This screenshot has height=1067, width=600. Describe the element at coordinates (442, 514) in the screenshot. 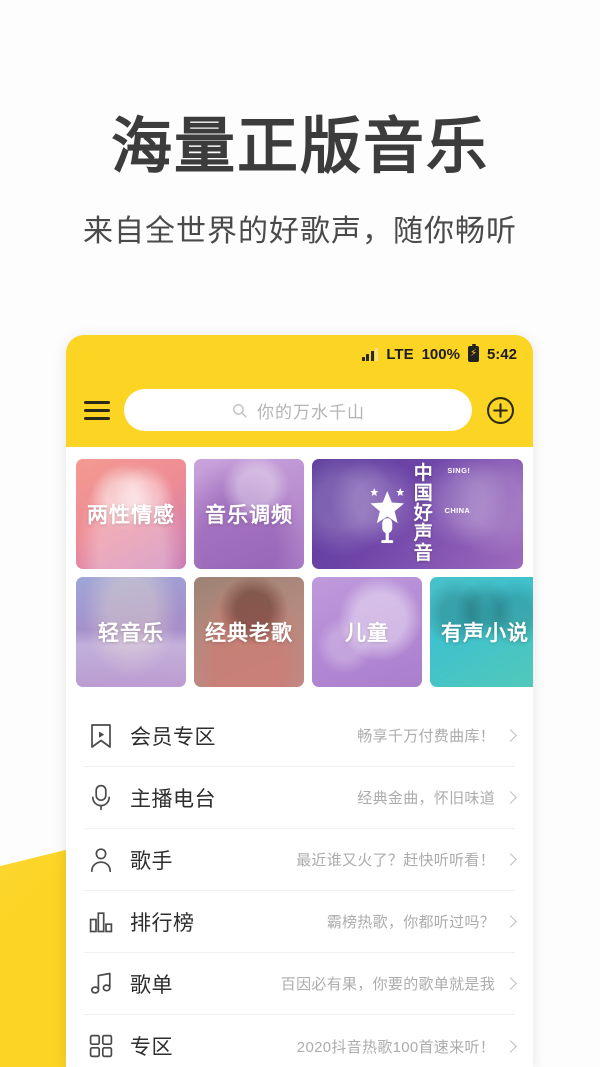

I see `logo-wordmark: 中国 SING! 好声音 CHINA` at that location.